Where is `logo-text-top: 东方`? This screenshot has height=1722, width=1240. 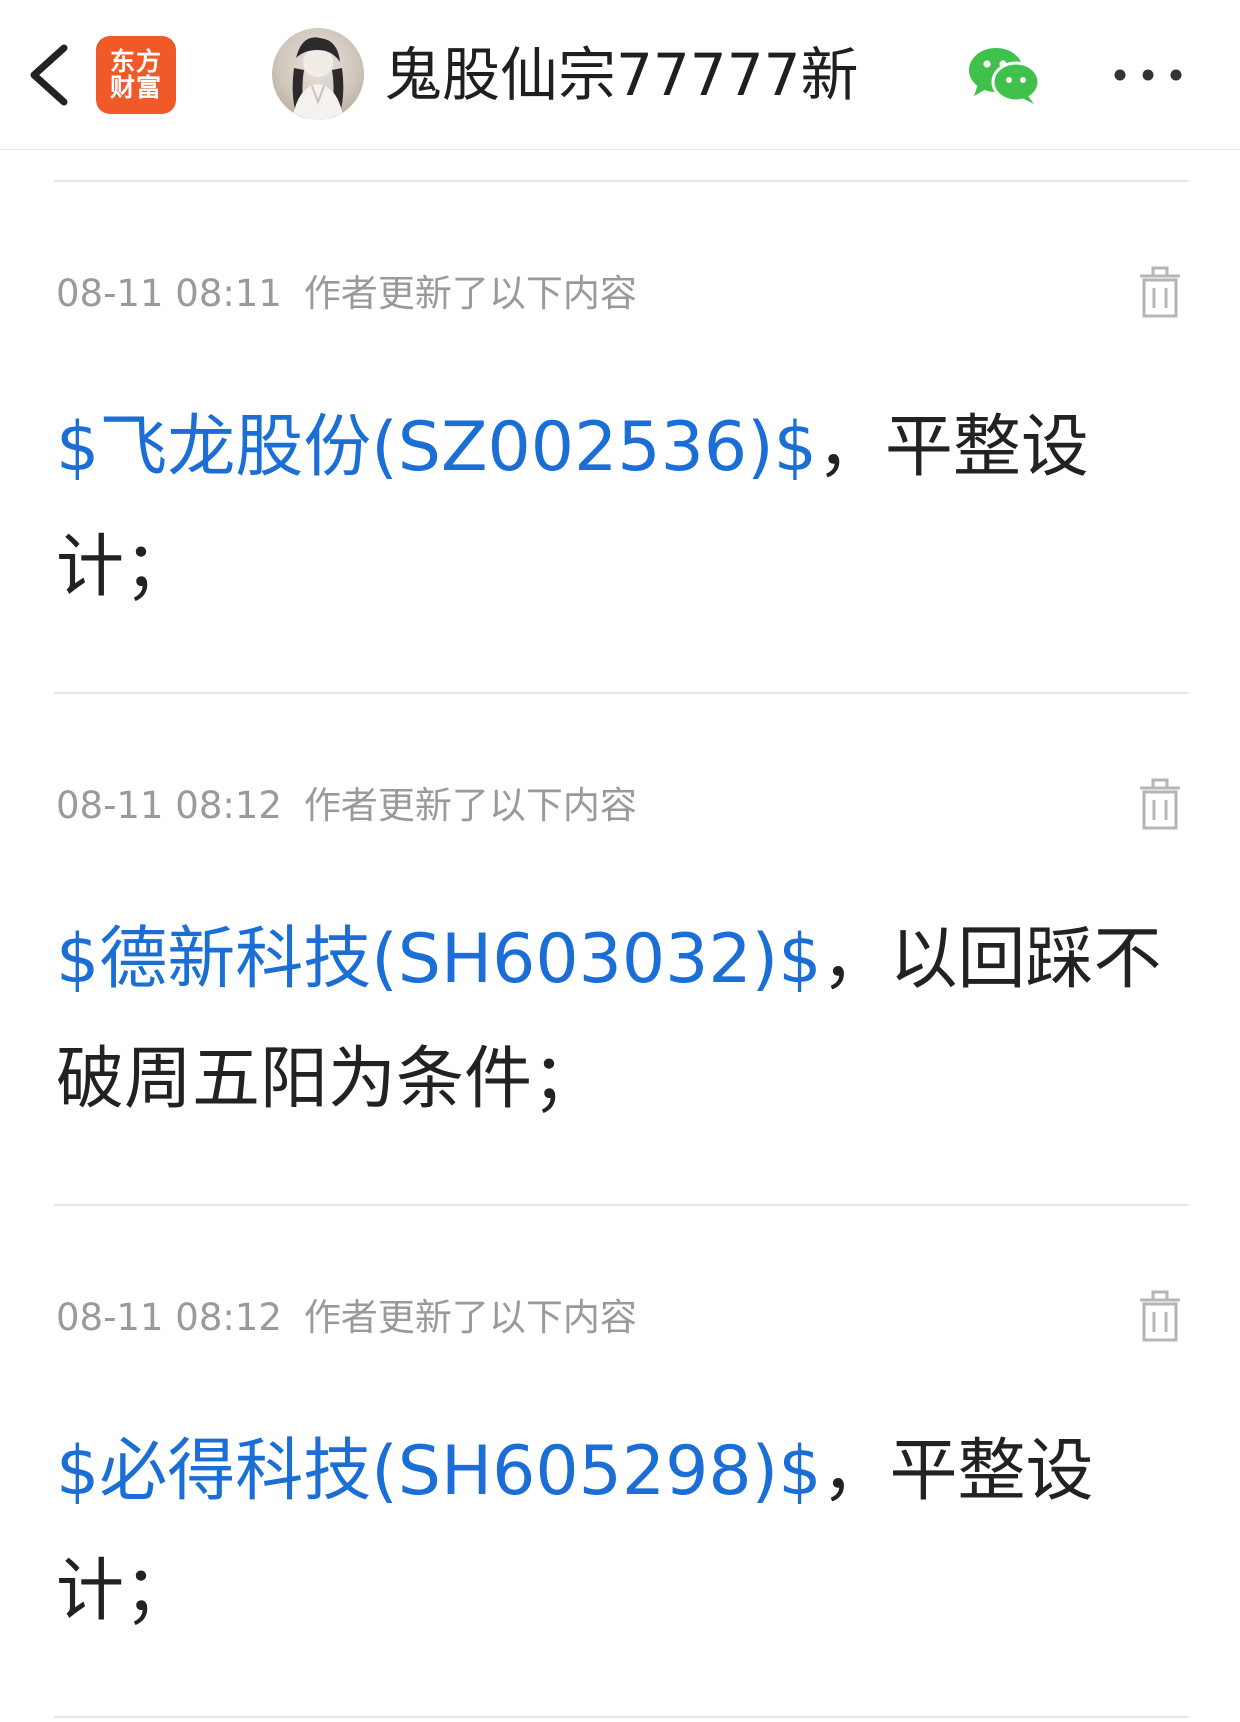
logo-text-top: 东方 is located at coordinates (135, 61).